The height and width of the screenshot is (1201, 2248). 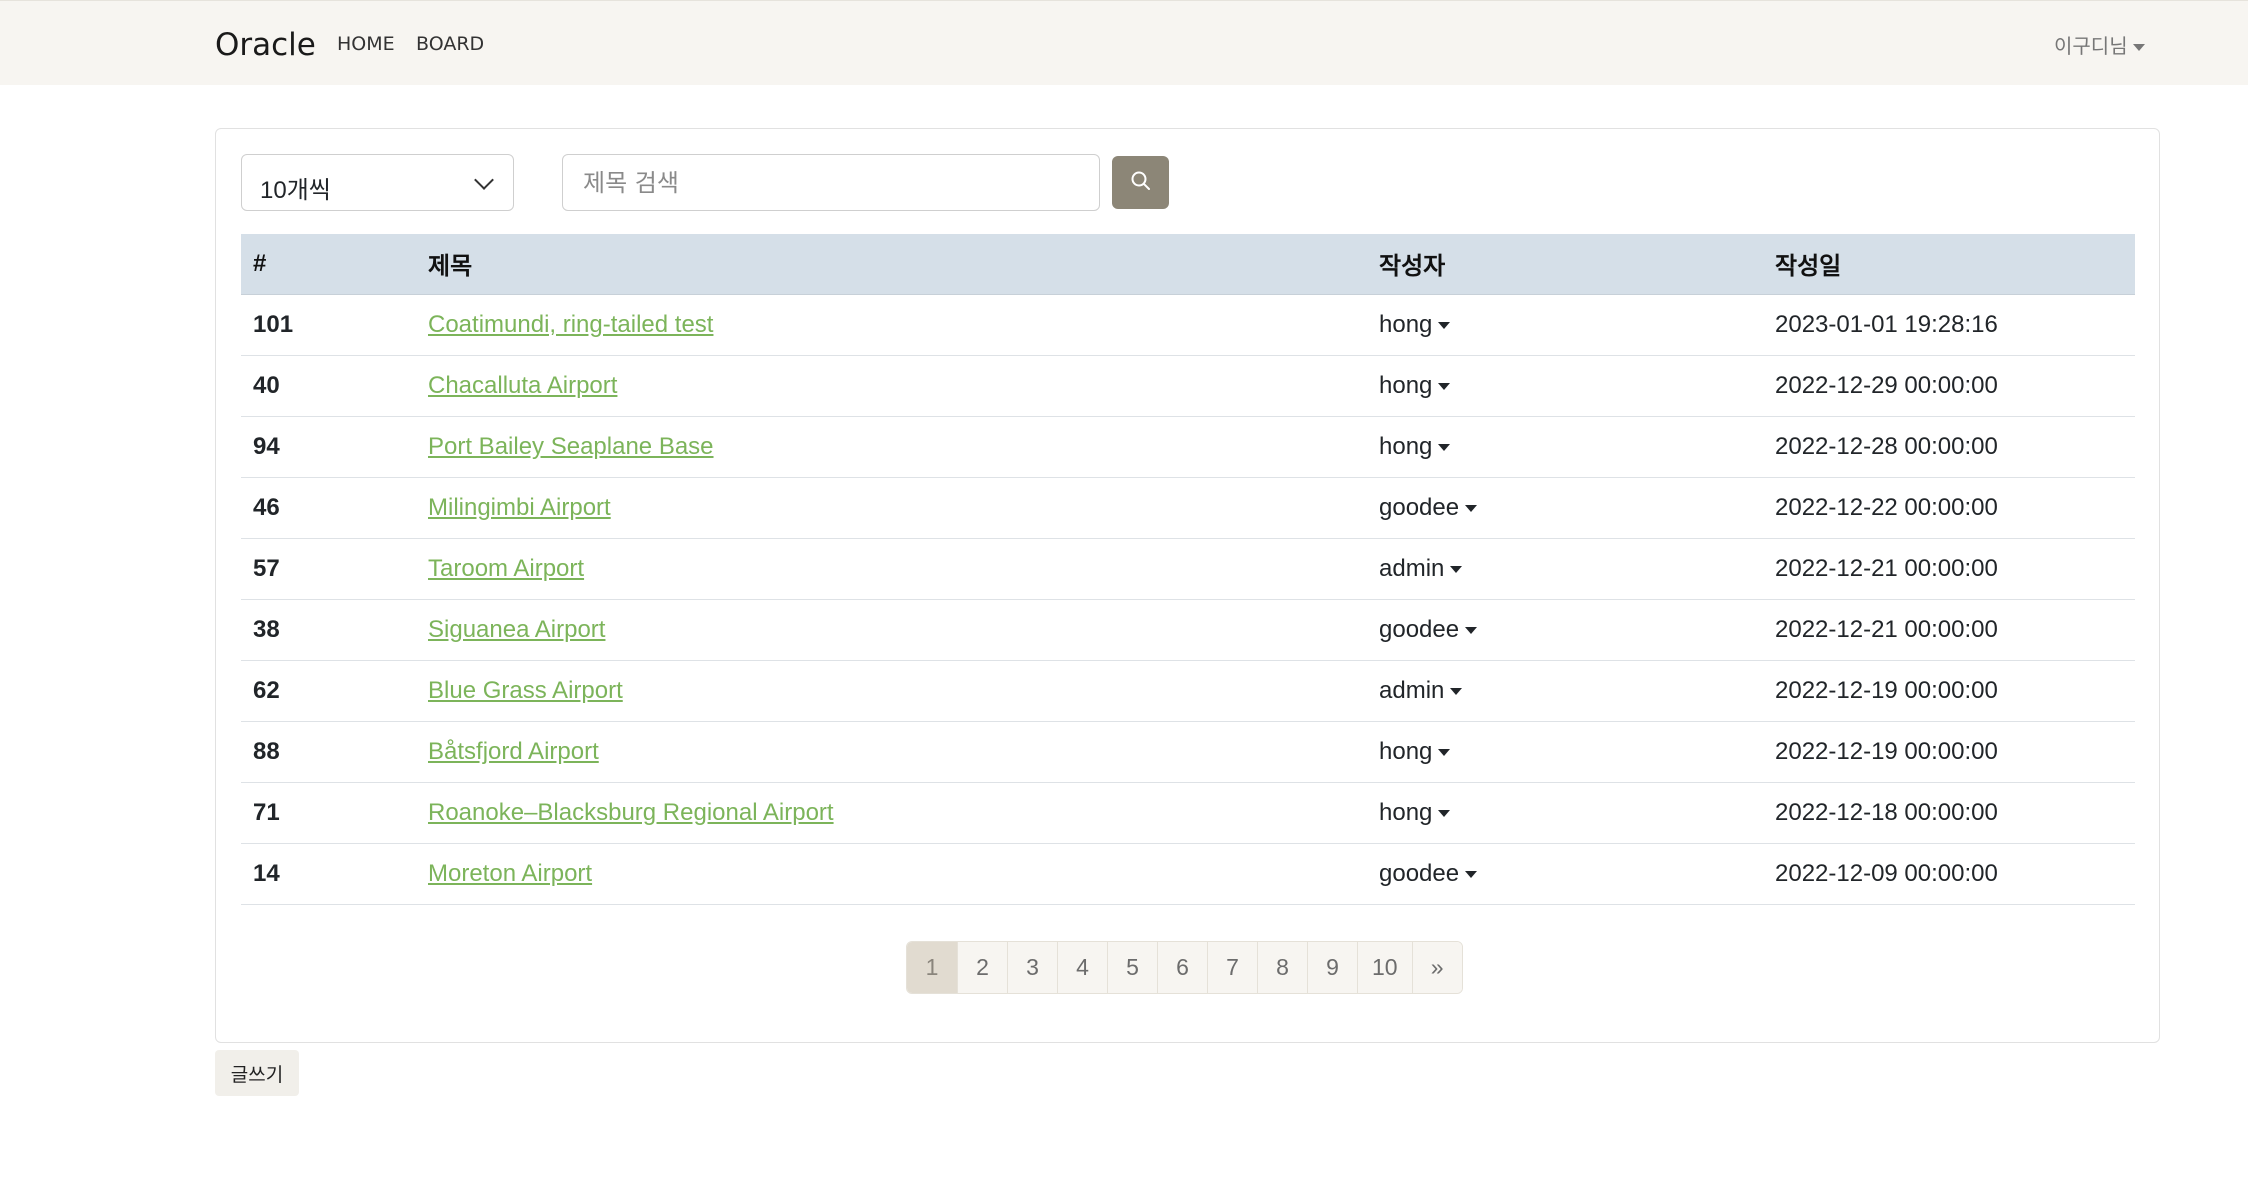 I want to click on post-title-link: Moreton Airport, so click(x=510, y=873).